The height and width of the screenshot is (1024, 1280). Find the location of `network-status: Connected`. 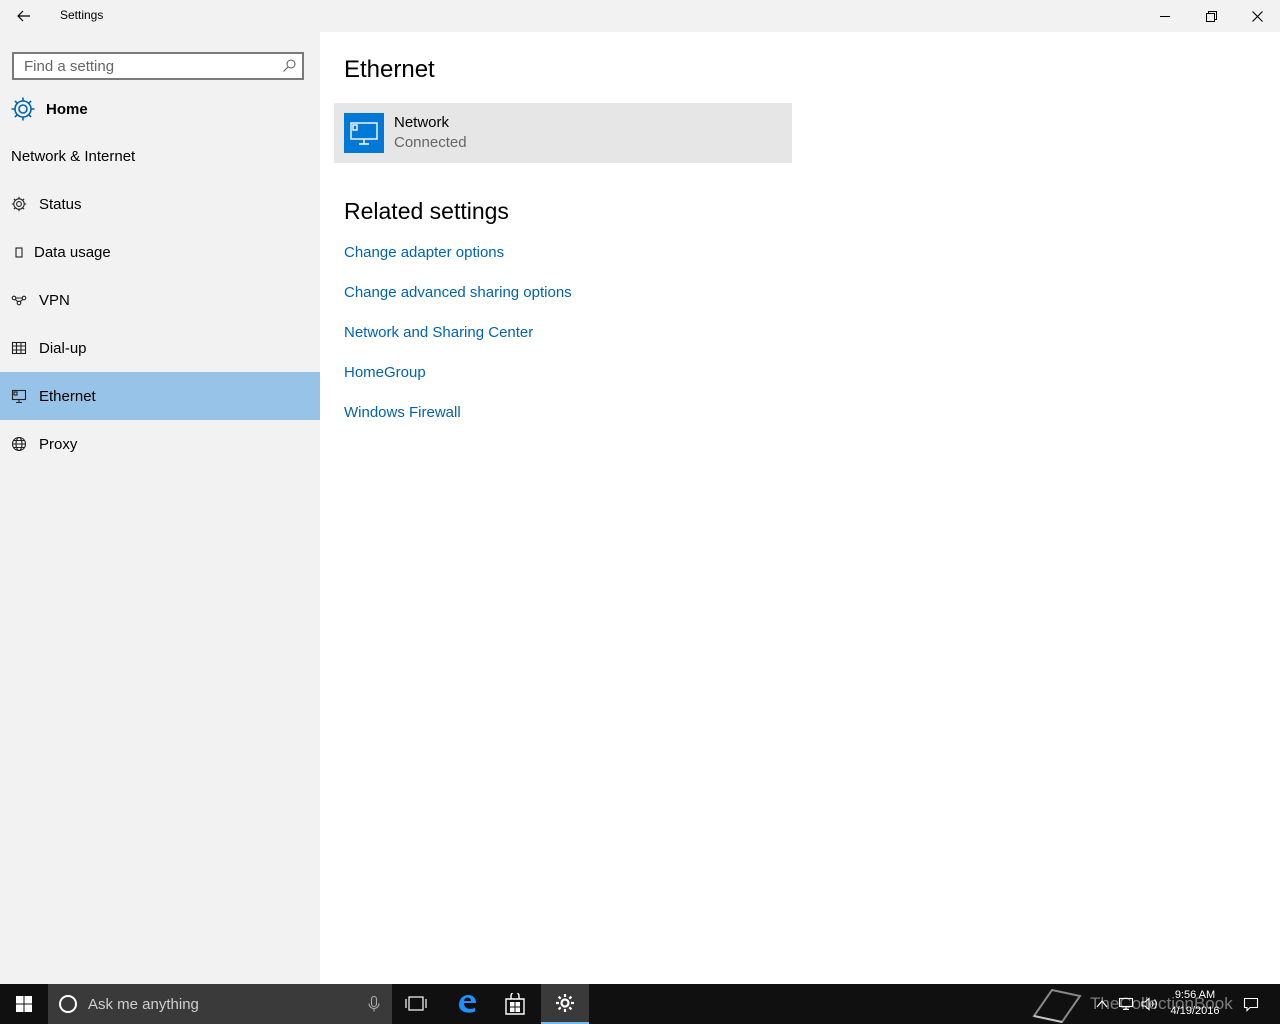

network-status: Connected is located at coordinates (430, 142).